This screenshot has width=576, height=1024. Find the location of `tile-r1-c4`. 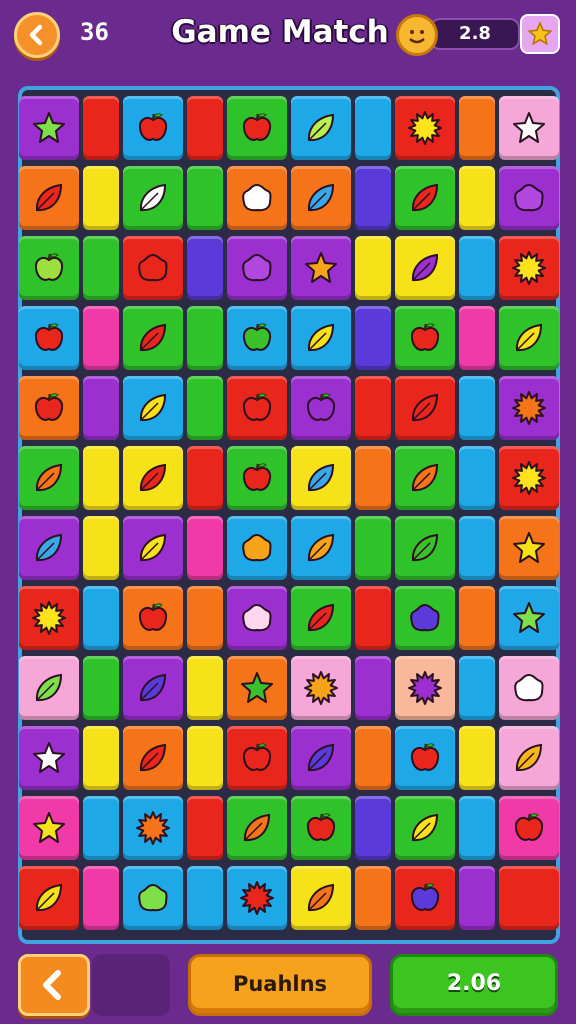

tile-r1-c4 is located at coordinates (205, 128).